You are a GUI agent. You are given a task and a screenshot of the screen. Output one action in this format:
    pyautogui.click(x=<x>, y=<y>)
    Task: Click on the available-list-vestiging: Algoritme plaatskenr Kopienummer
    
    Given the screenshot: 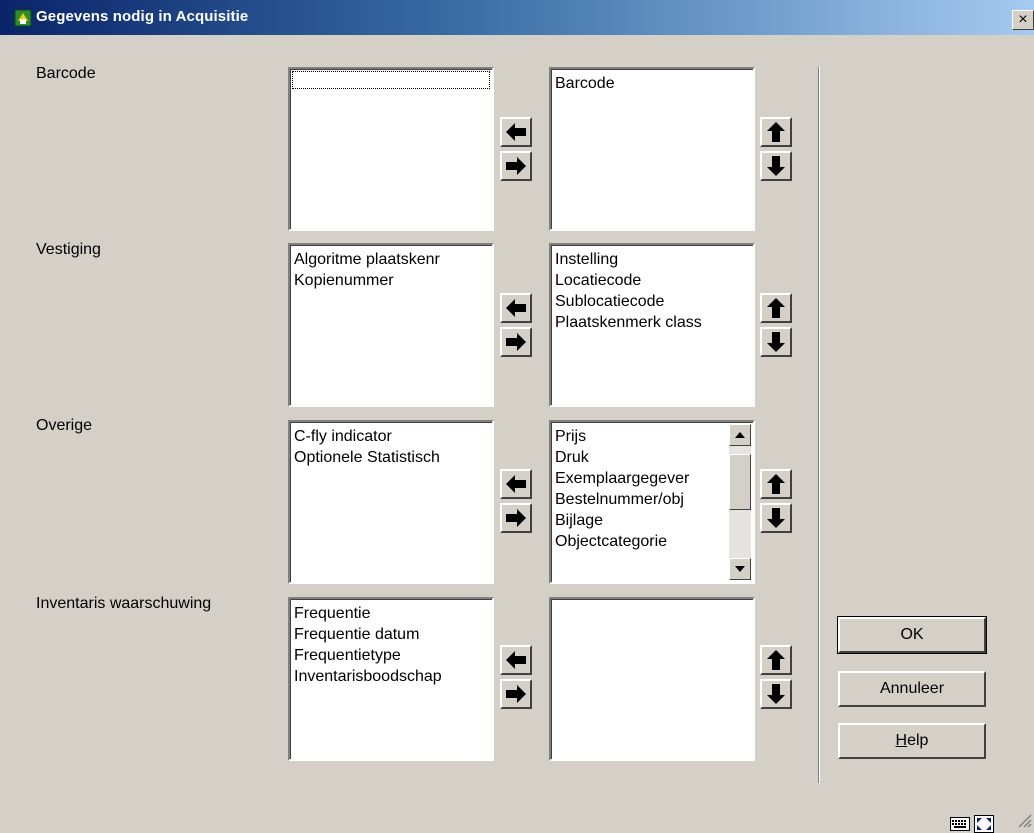 What is the action you would take?
    pyautogui.click(x=391, y=325)
    